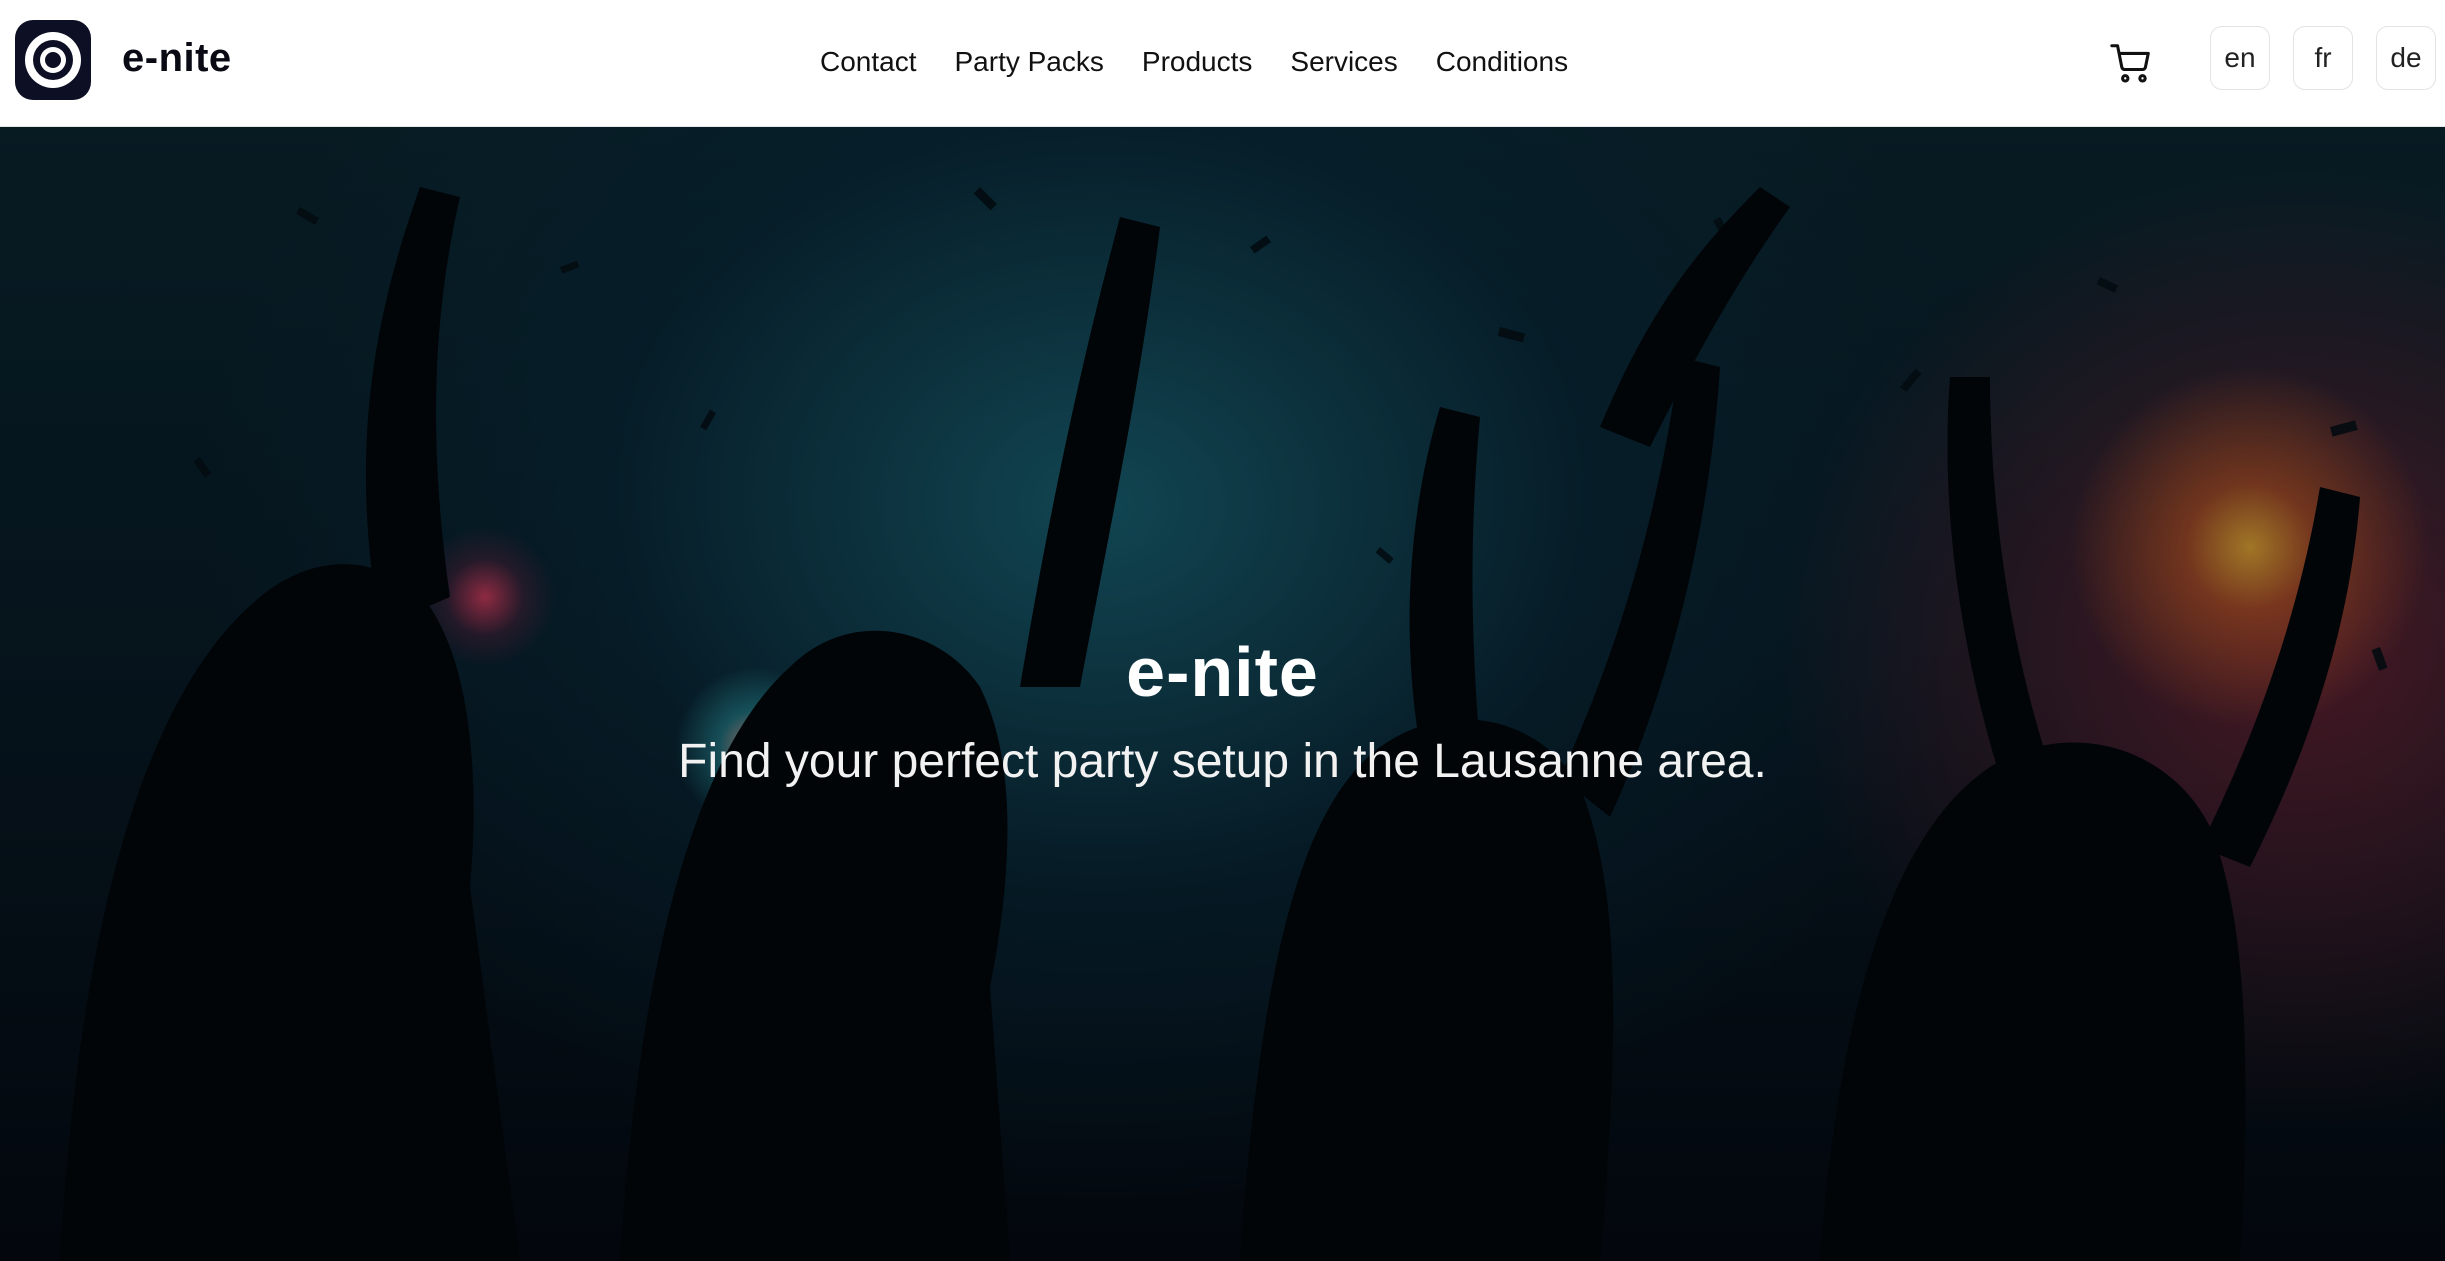  I want to click on lang-de-button: de, so click(2406, 58).